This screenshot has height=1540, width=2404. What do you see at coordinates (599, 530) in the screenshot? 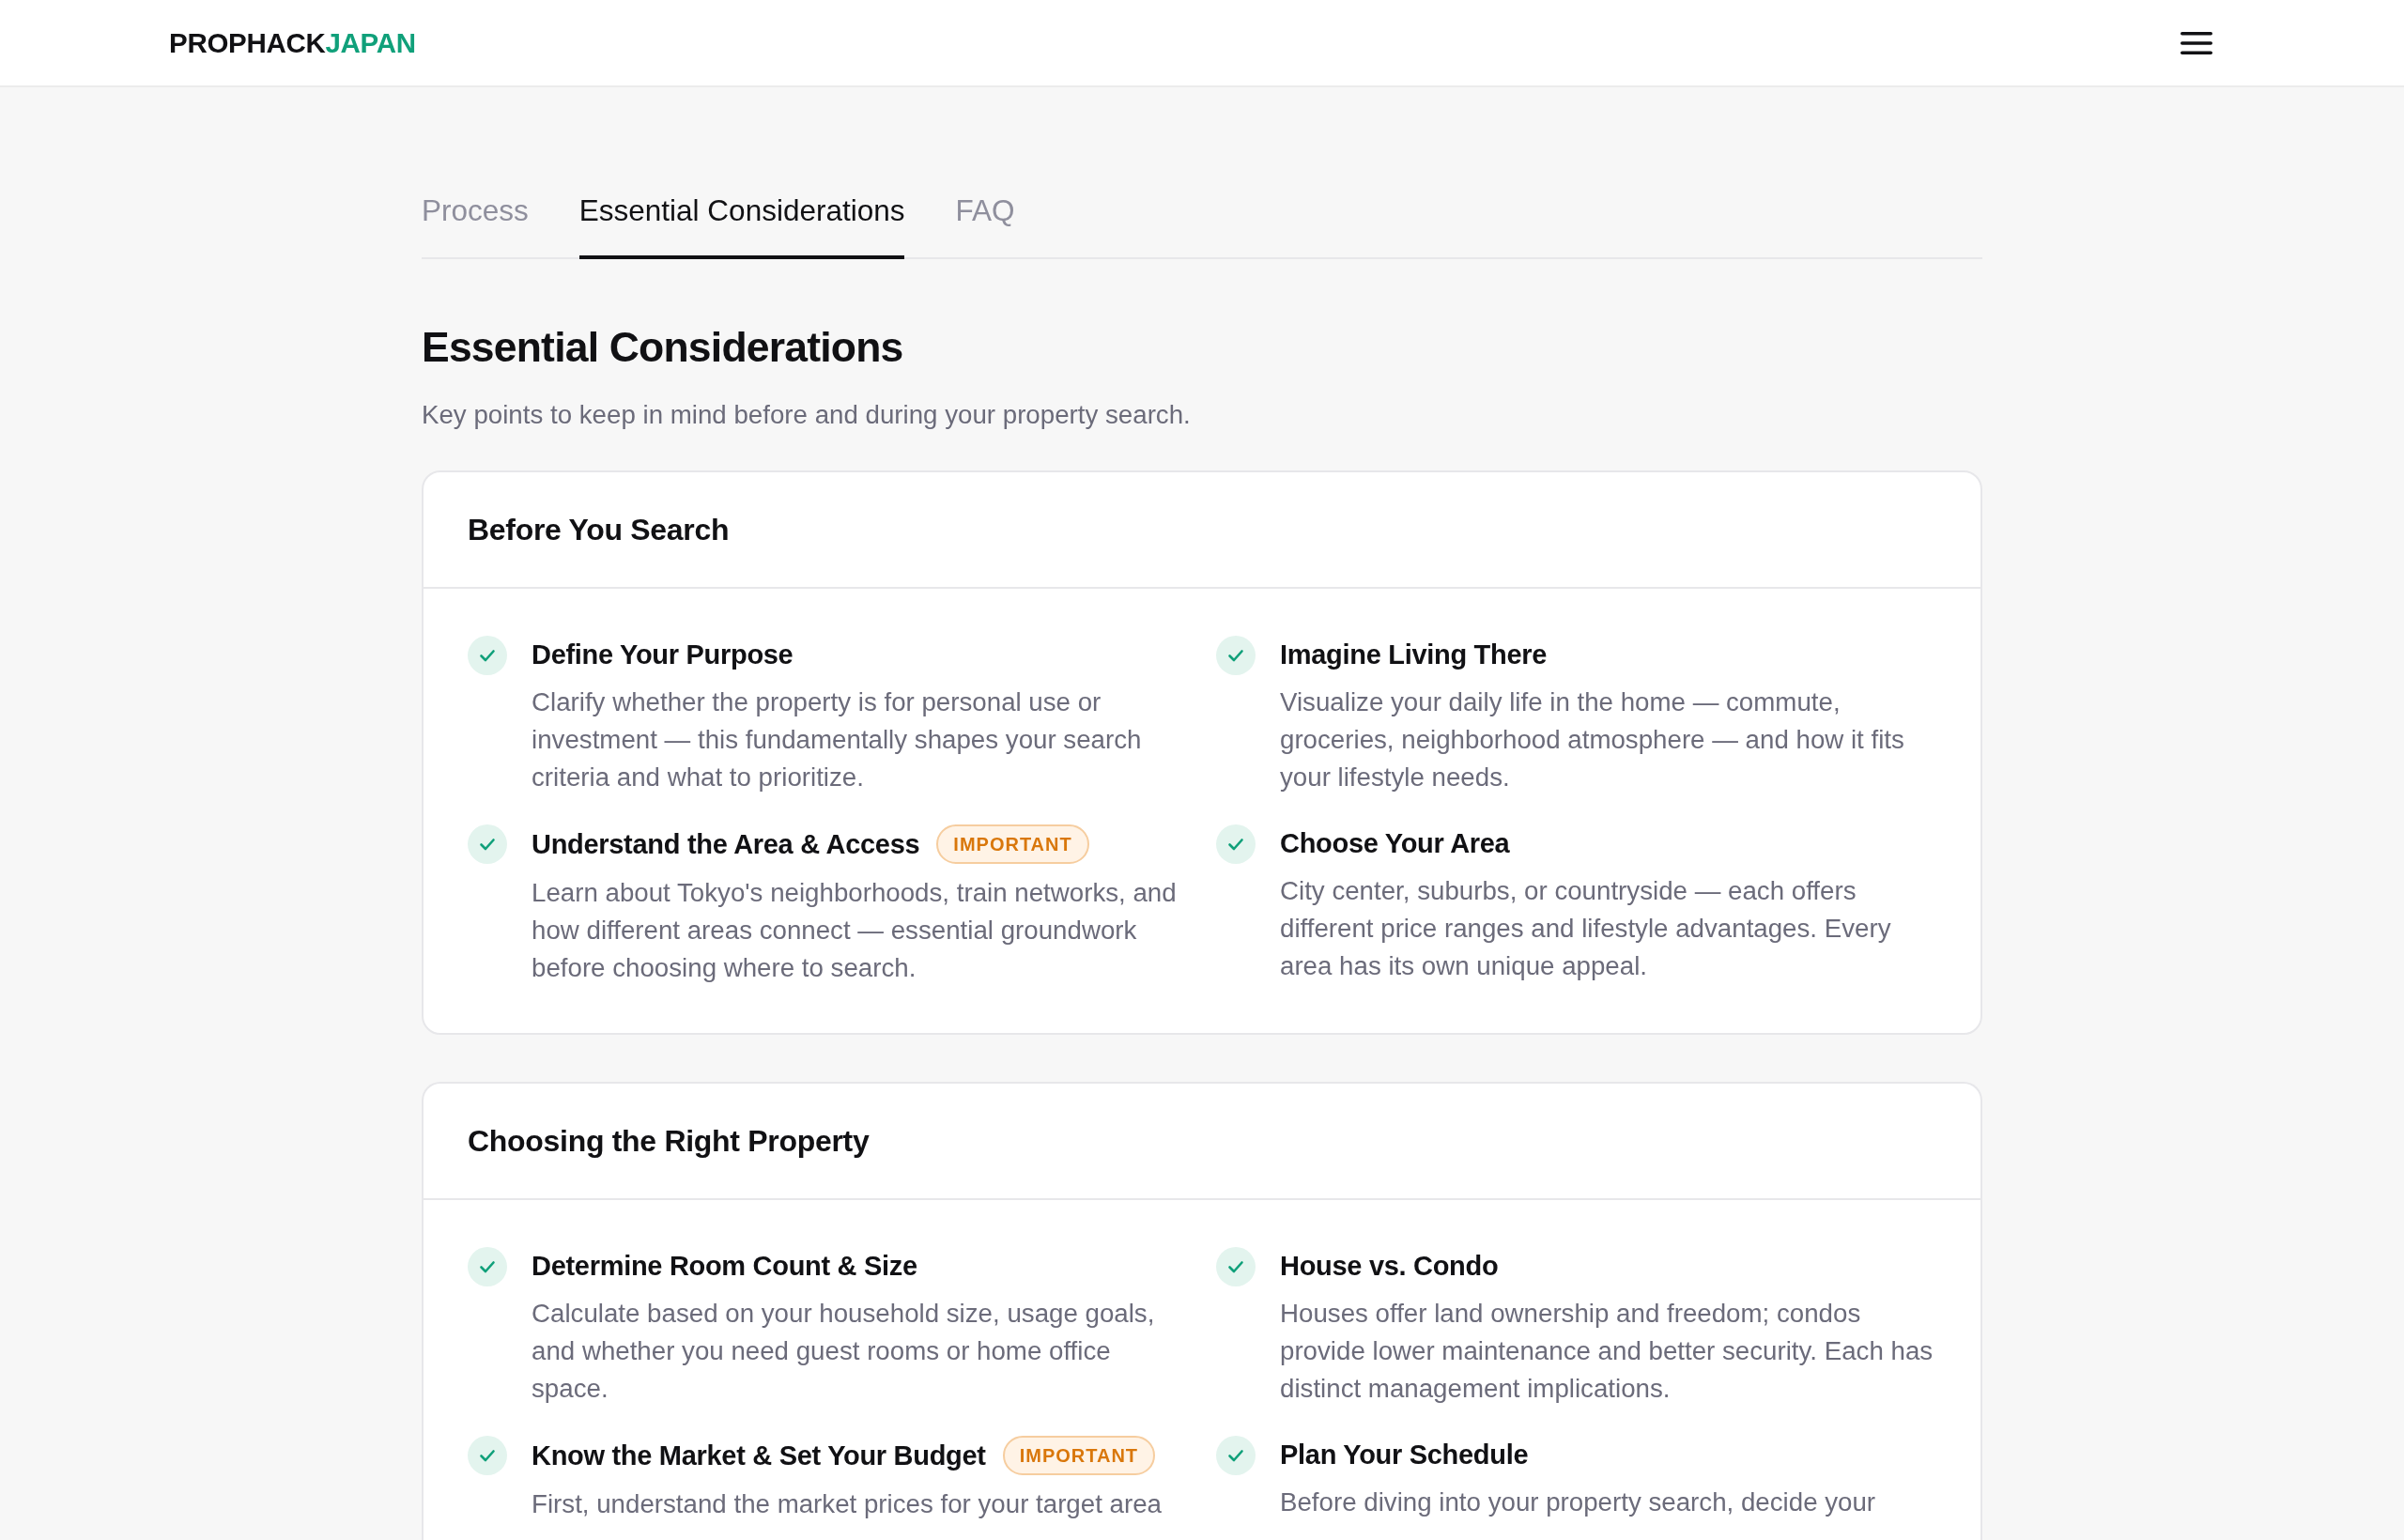
I see `section-title: Before You Search` at bounding box center [599, 530].